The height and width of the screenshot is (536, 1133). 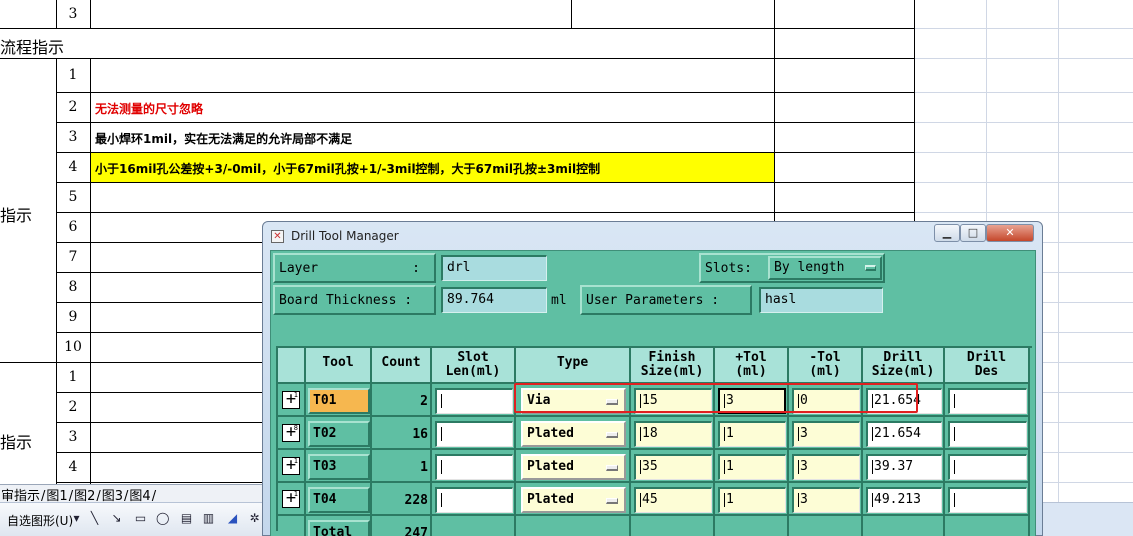 What do you see at coordinates (728, 268) in the screenshot?
I see `slots-label: Slots:` at bounding box center [728, 268].